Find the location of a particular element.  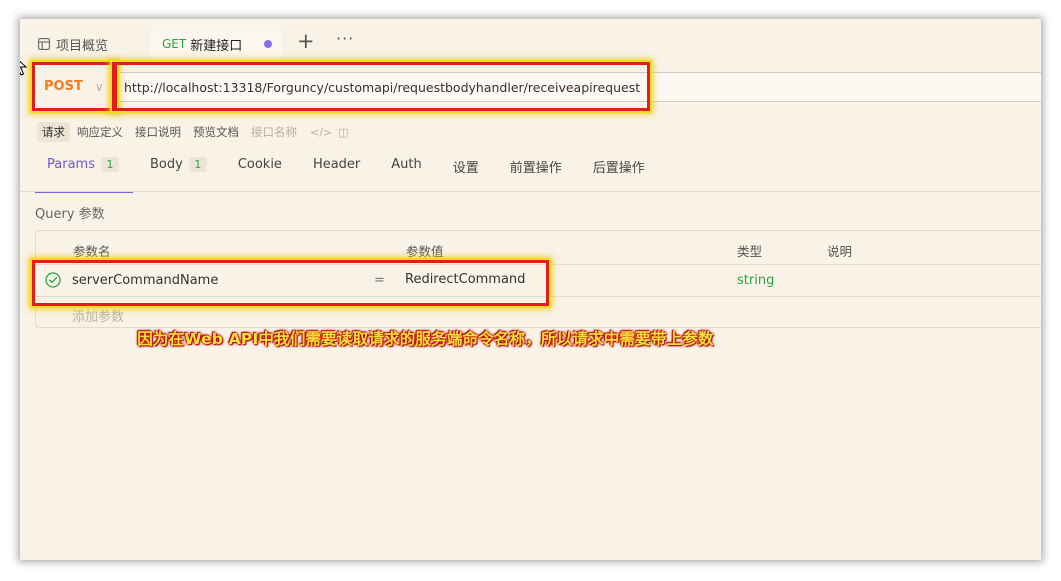

tab-body: Body 1 is located at coordinates (178, 164).